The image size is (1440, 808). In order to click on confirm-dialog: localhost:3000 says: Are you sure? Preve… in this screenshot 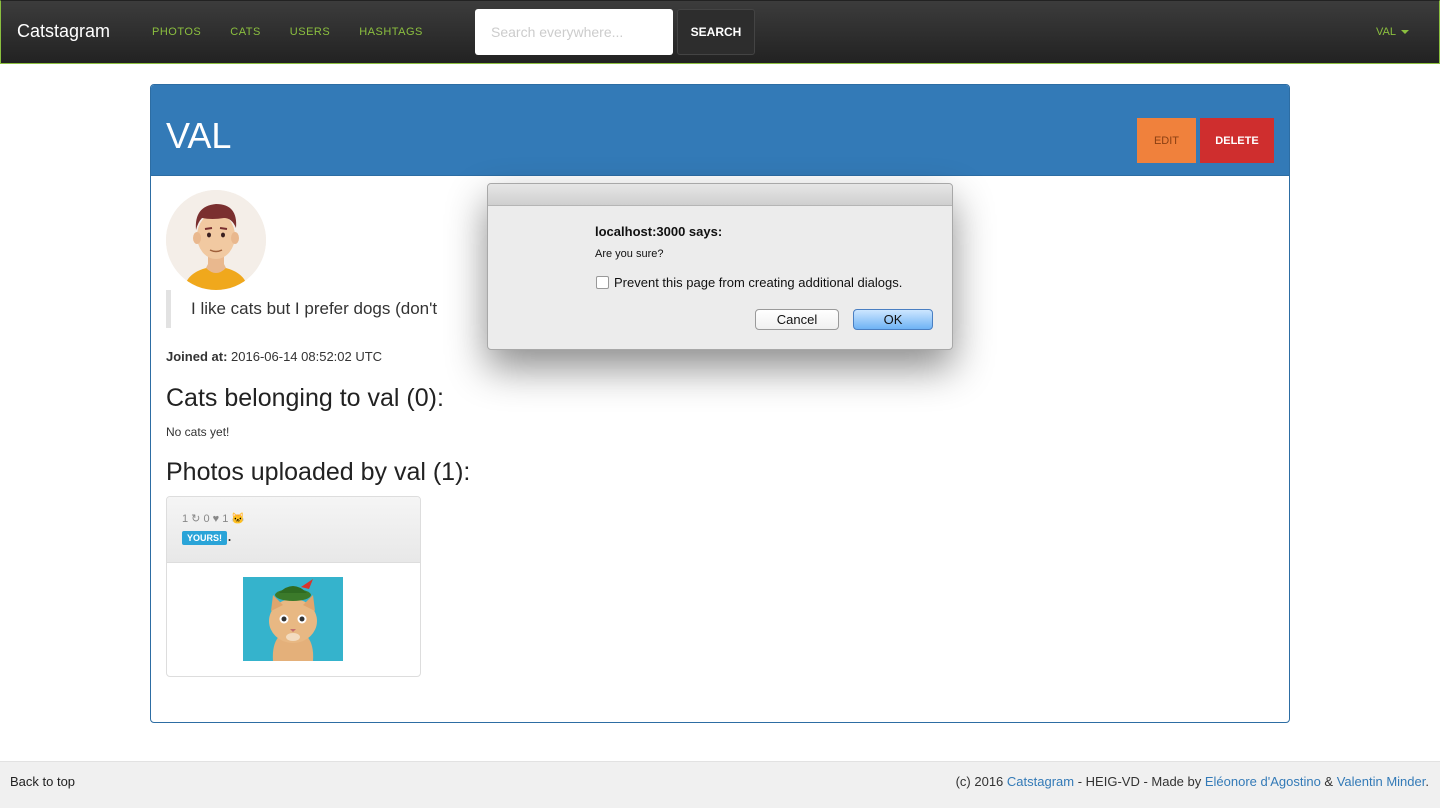, I will do `click(720, 266)`.